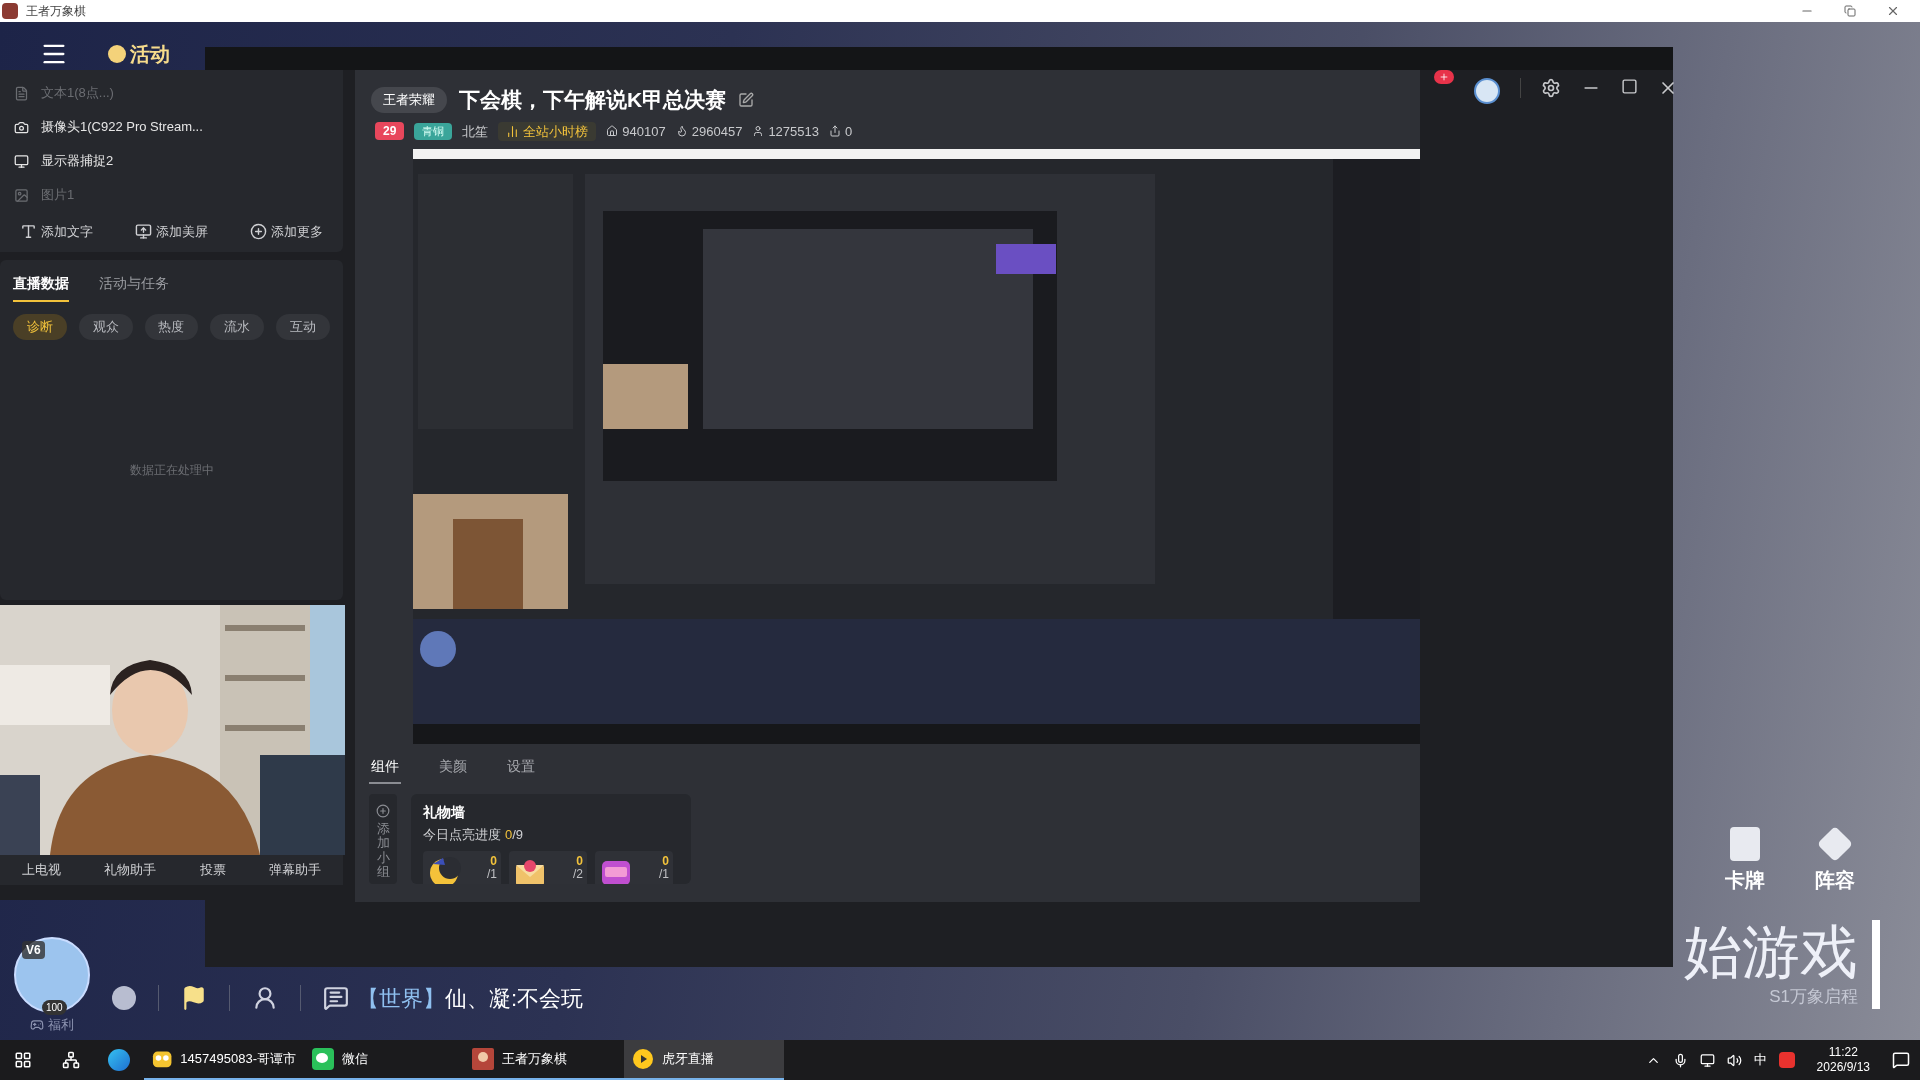  Describe the element at coordinates (462, 835) in the screenshot. I see `progress-label: 今日点亮进度` at that location.